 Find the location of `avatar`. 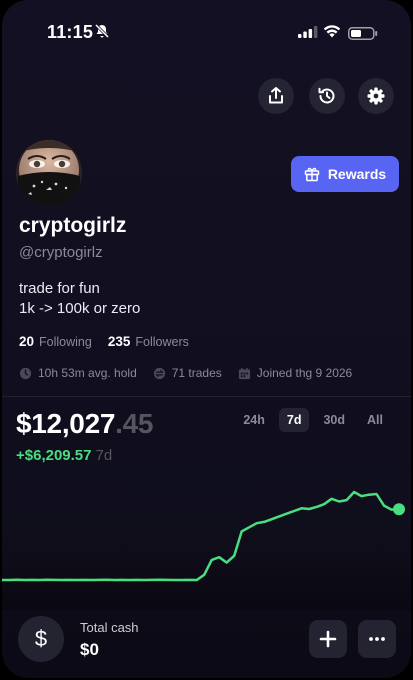

avatar is located at coordinates (49, 173).